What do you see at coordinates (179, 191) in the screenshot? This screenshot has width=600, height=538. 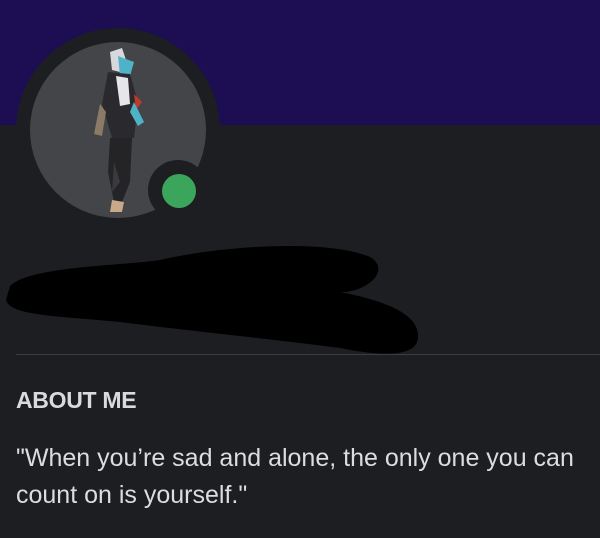 I see `online-status-icon` at bounding box center [179, 191].